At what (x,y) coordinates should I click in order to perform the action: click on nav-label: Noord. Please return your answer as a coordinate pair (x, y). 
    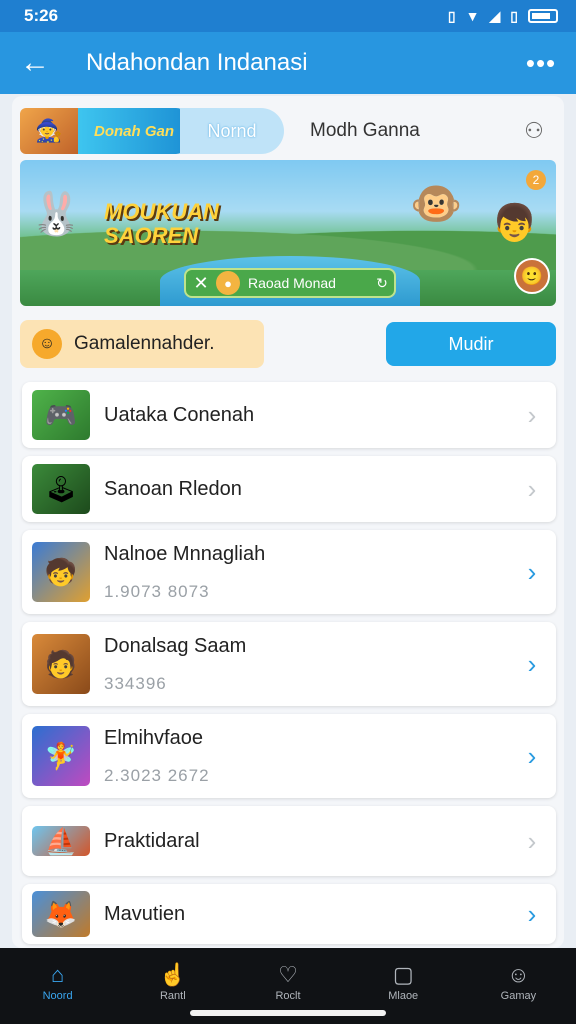
    Looking at the image, I should click on (57, 996).